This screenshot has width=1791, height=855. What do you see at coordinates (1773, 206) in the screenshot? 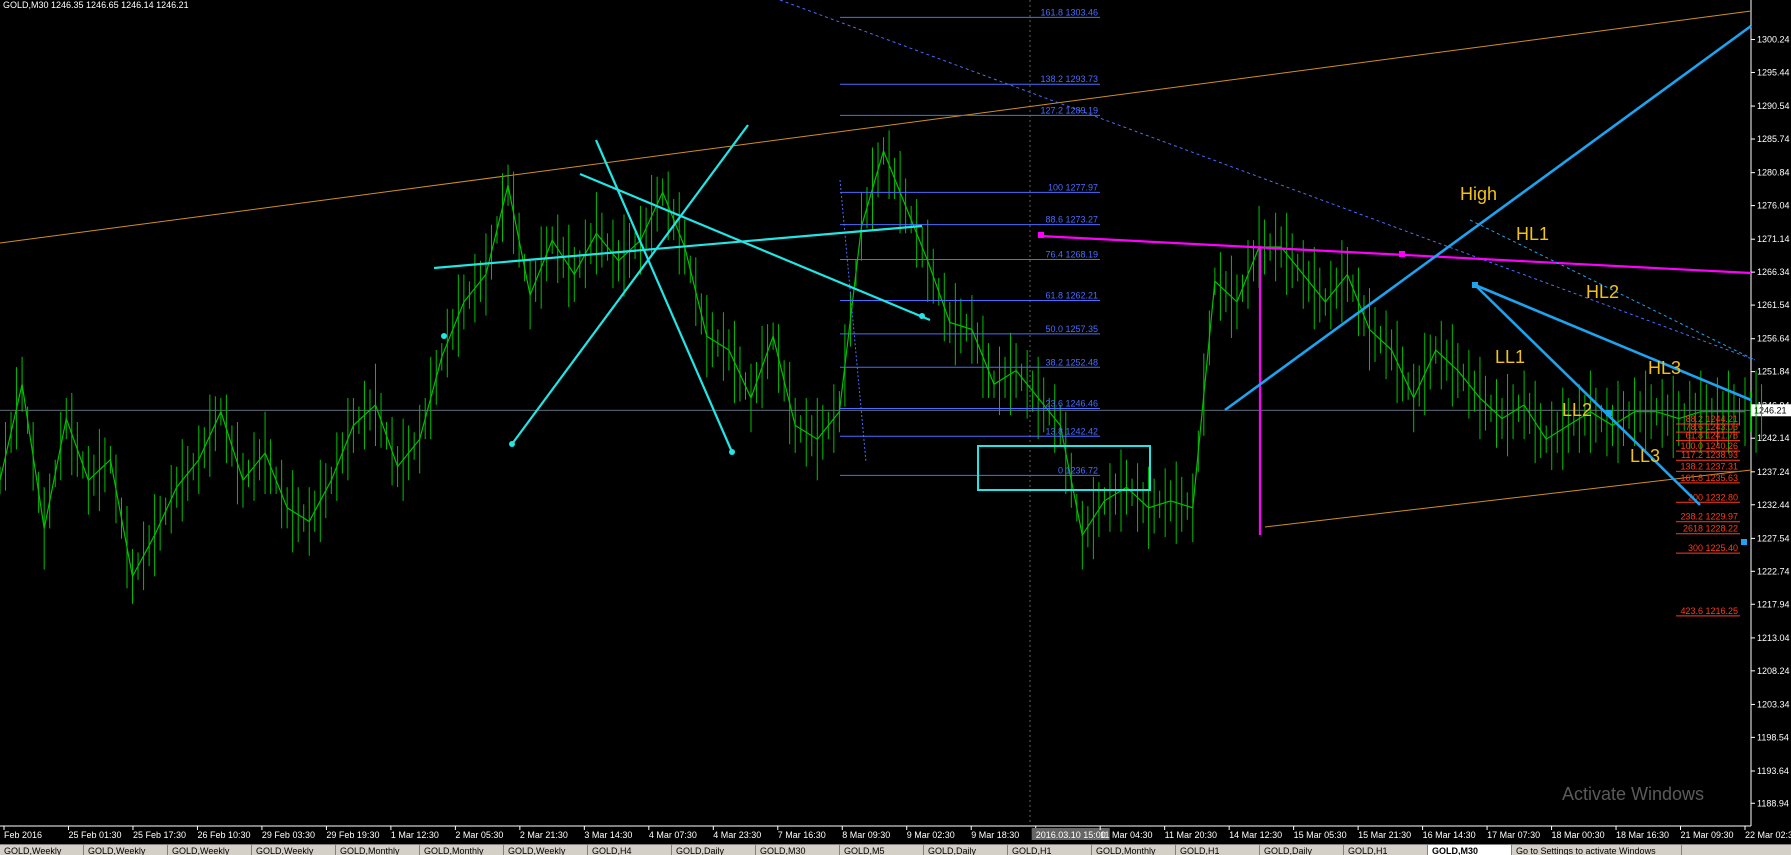
I see `y-tick-label: 1276.04` at bounding box center [1773, 206].